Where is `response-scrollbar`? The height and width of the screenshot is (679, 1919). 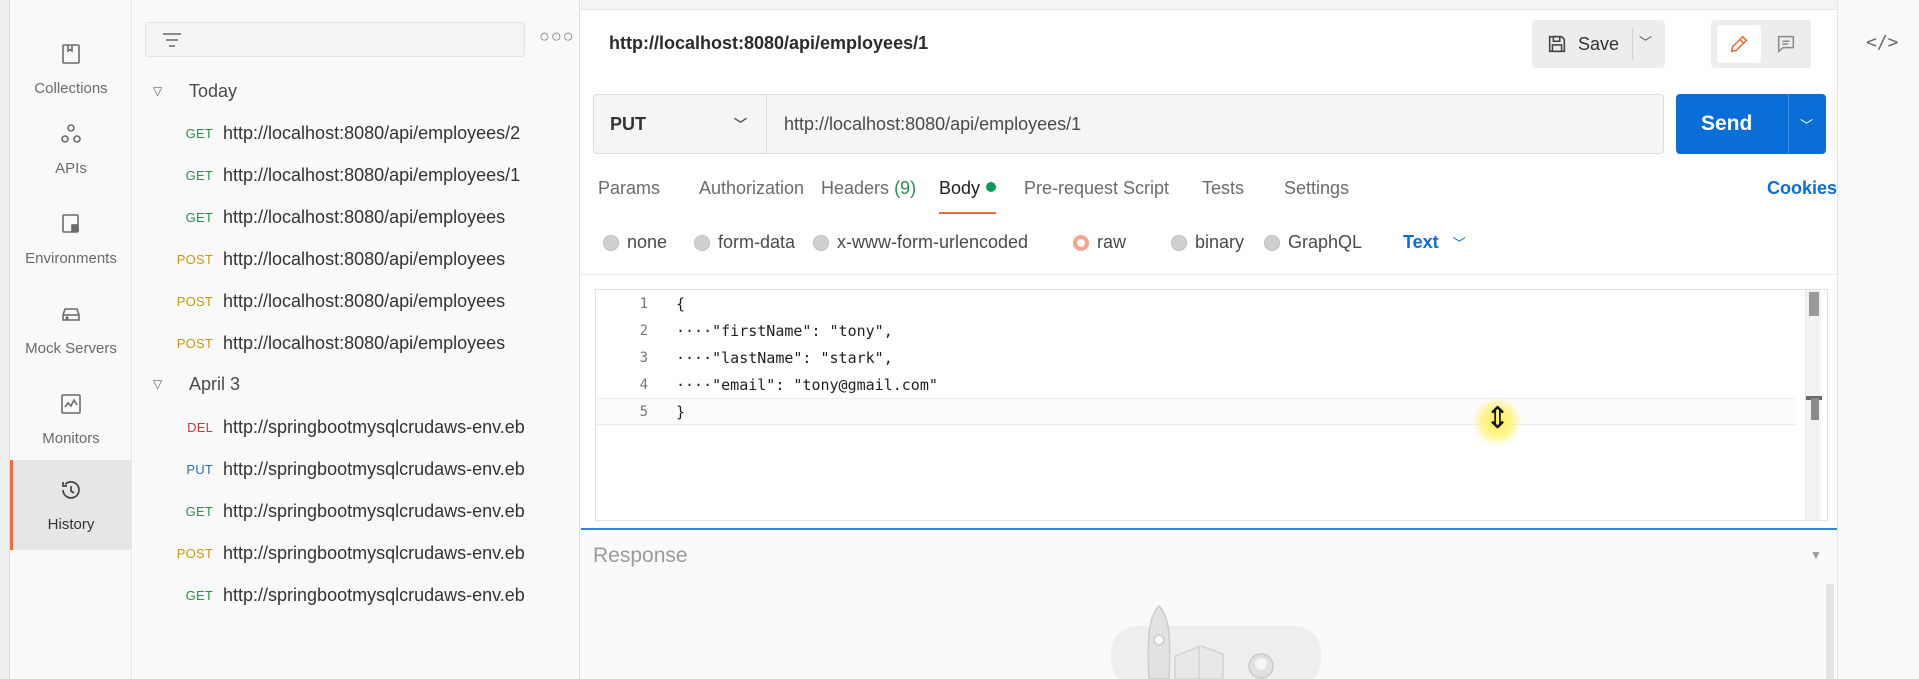
response-scrollbar is located at coordinates (1830, 631).